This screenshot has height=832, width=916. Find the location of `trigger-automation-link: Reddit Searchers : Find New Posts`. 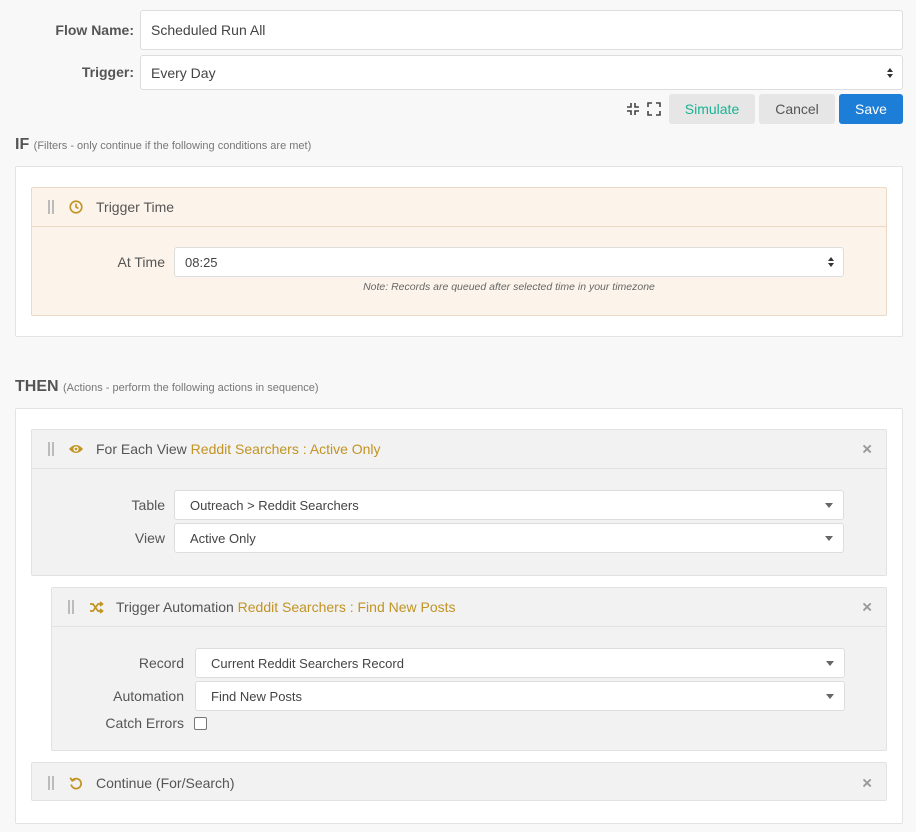

trigger-automation-link: Reddit Searchers : Find New Posts is located at coordinates (347, 607).